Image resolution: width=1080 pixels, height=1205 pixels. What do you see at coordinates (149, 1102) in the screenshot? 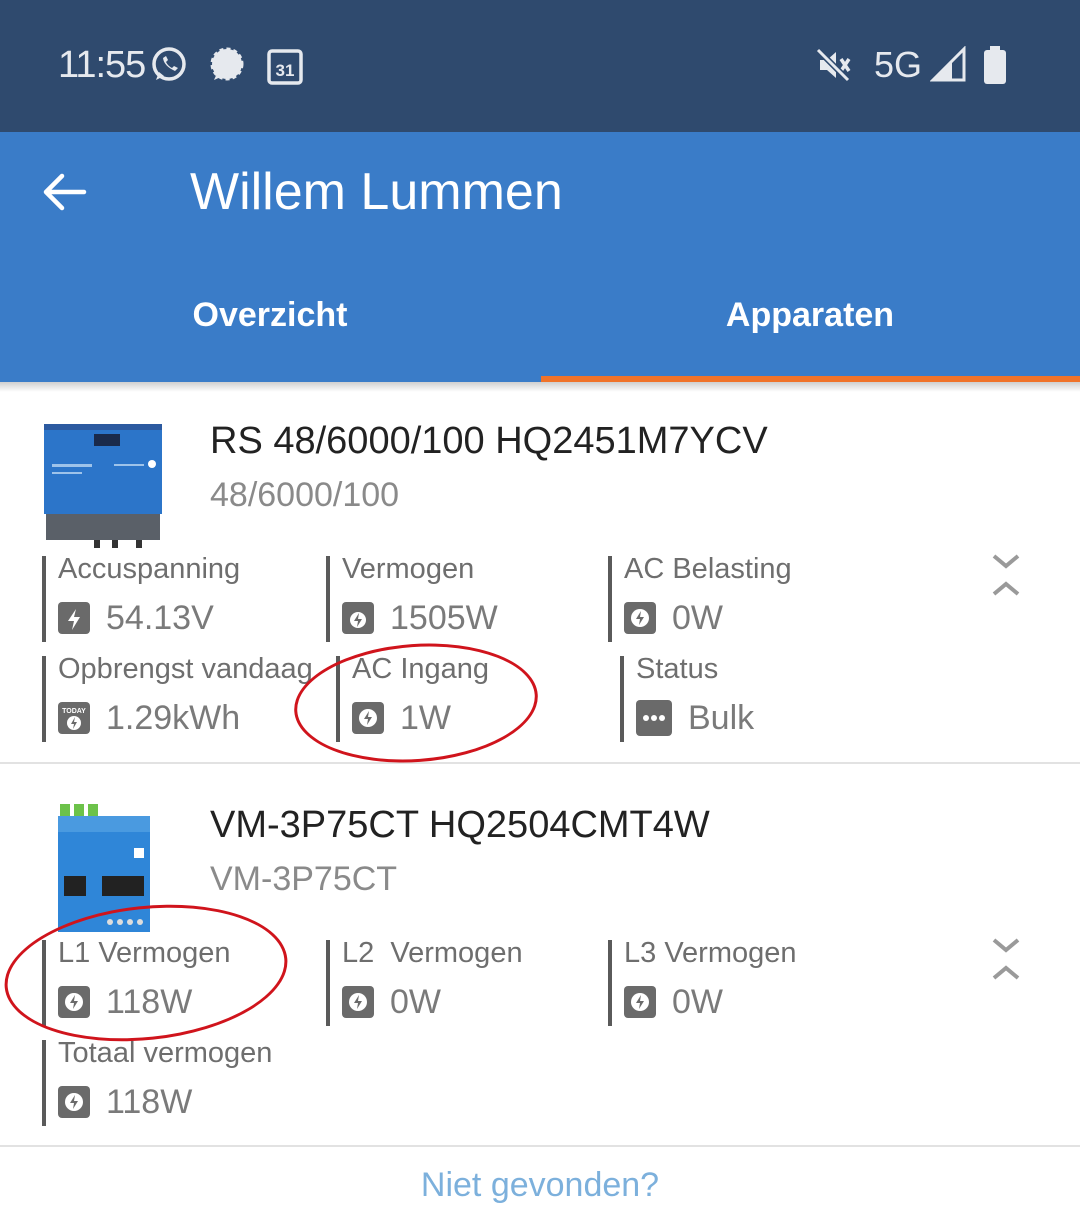
I see `item-value: 118W` at bounding box center [149, 1102].